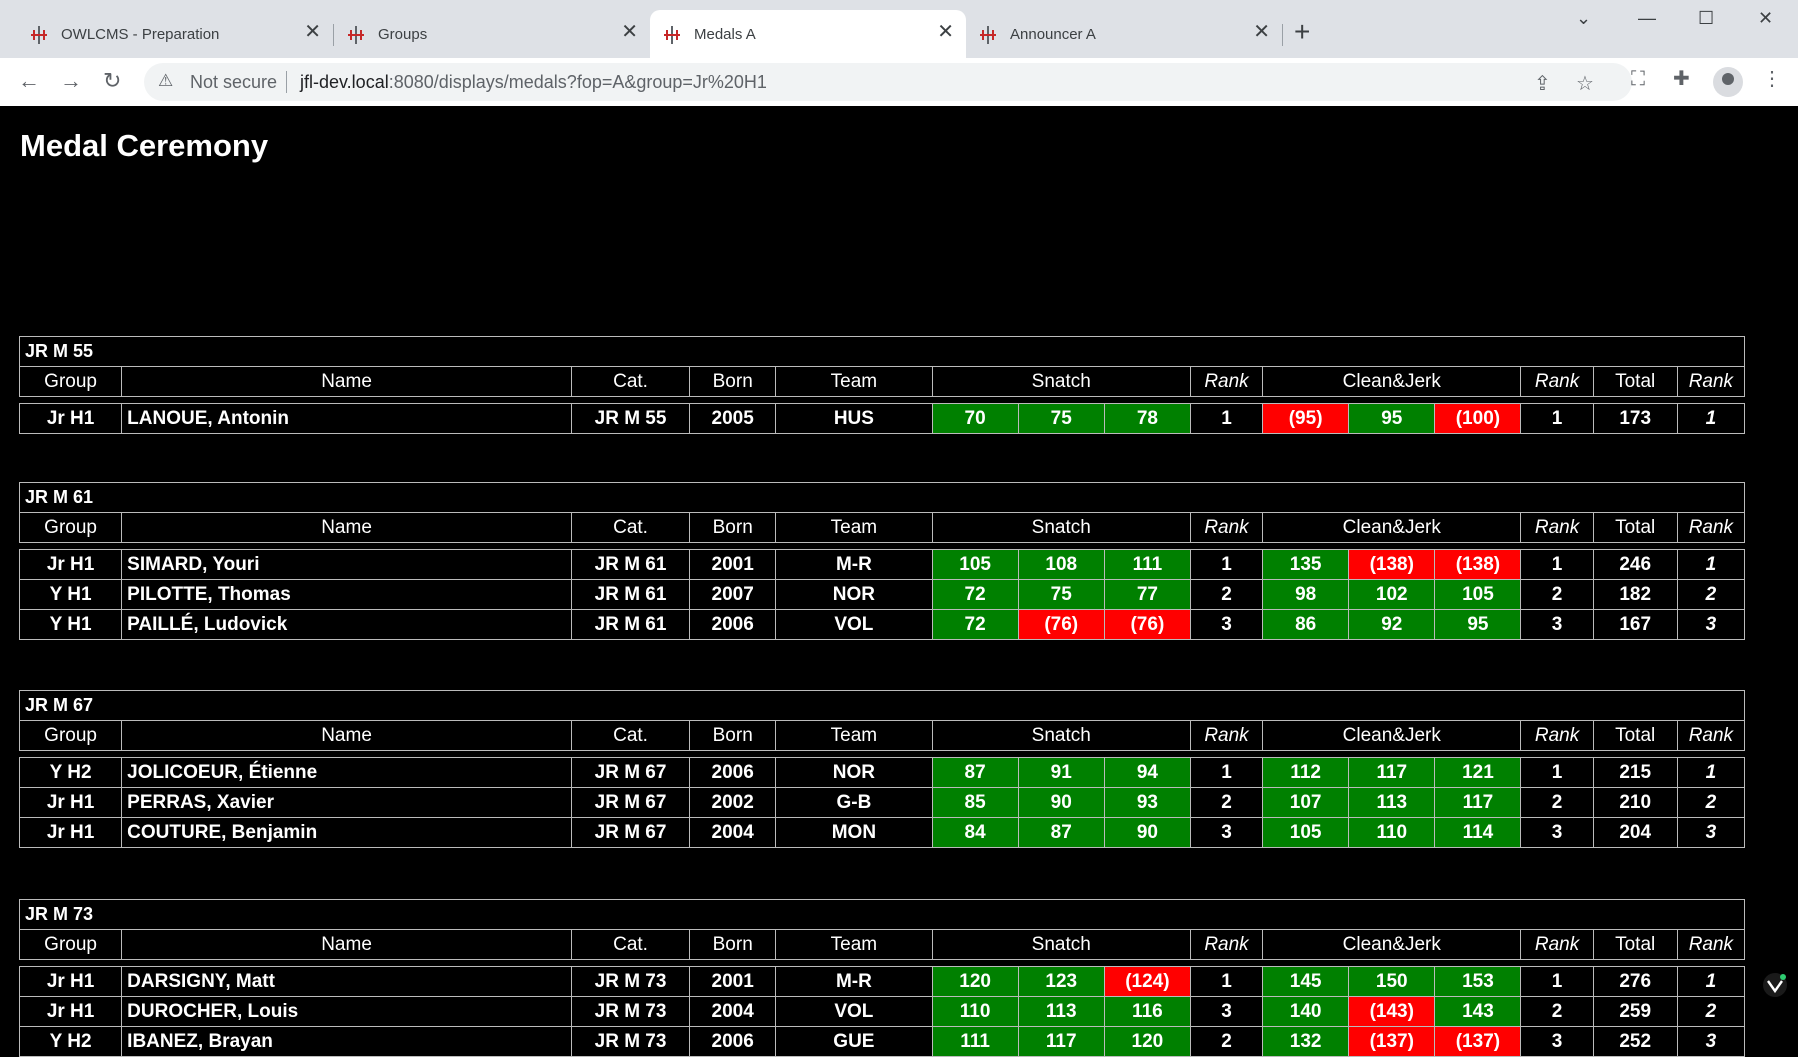 This screenshot has height=1057, width=1798. I want to click on category-cell: JR M 55, so click(630, 418).